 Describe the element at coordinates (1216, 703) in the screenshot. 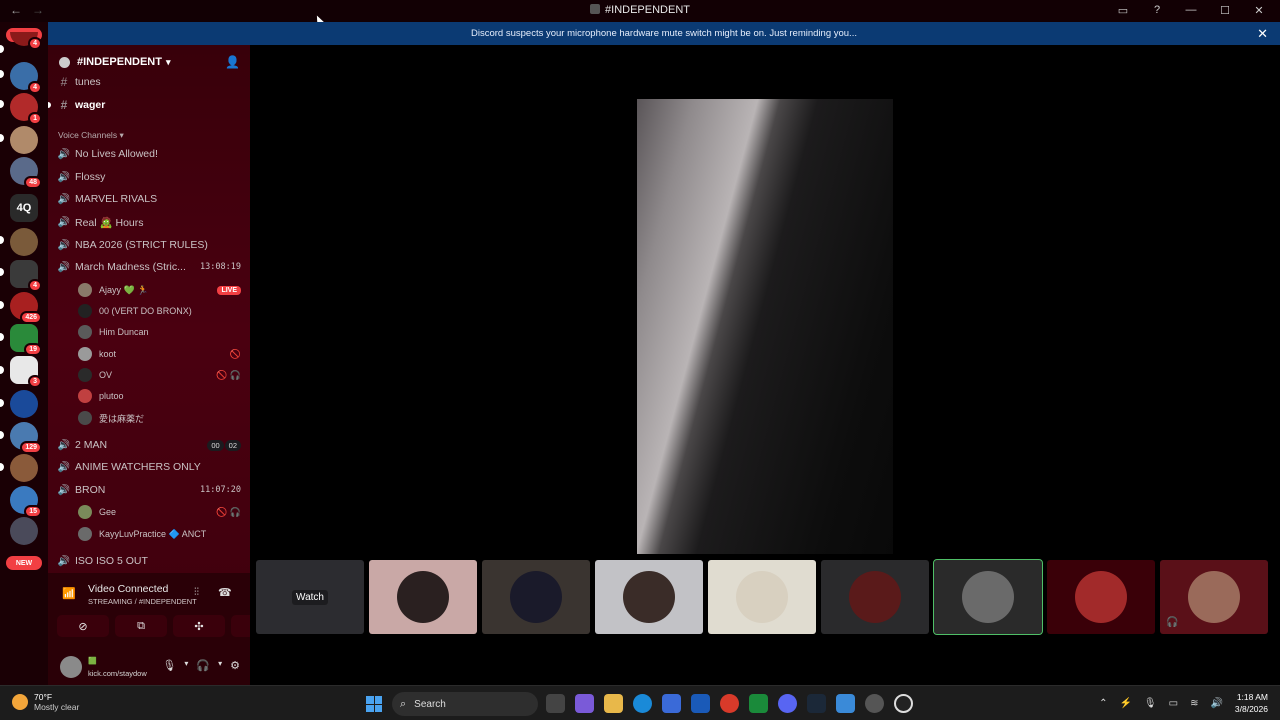

I see `volume-icon: 🔊` at that location.